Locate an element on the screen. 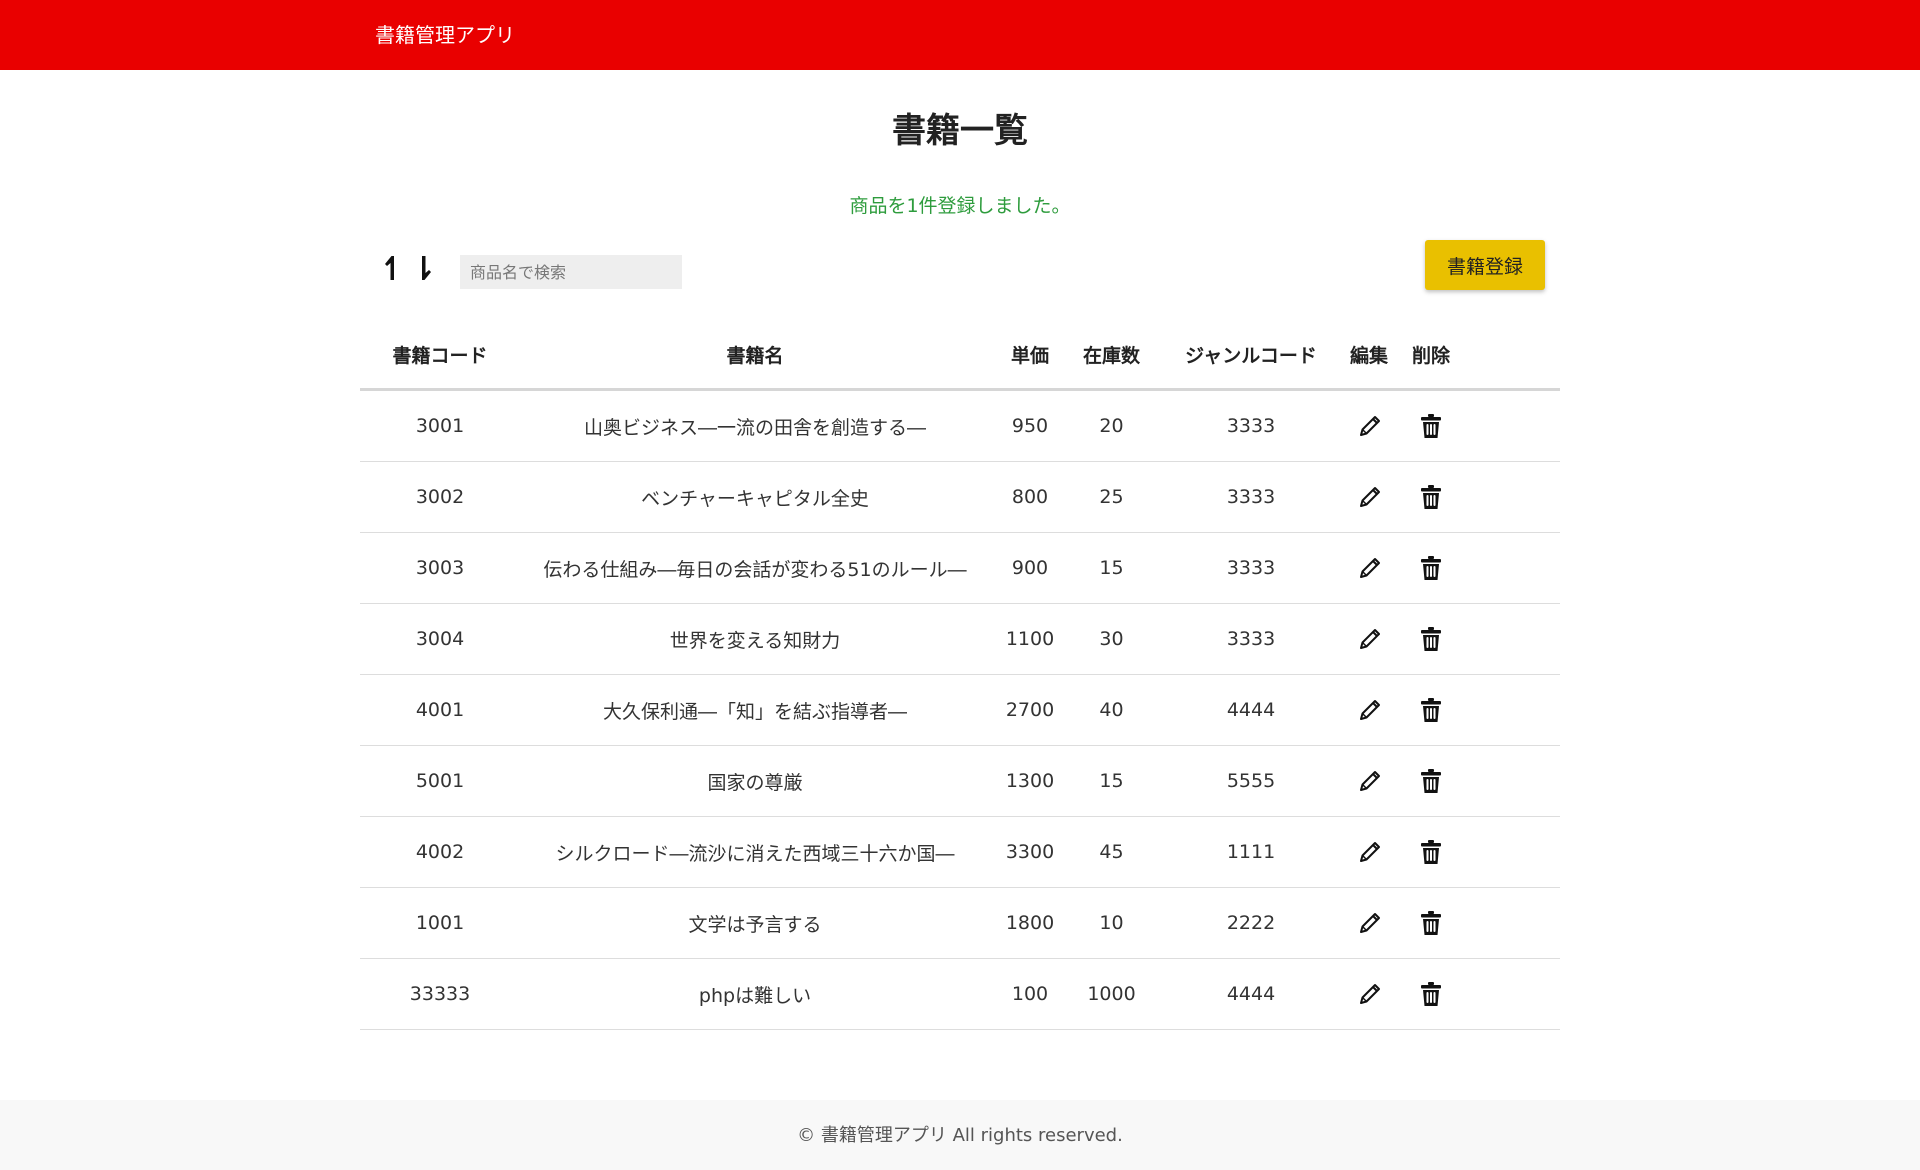 Image resolution: width=1920 pixels, height=1170 pixels. book-stock: 40 is located at coordinates (1111, 710).